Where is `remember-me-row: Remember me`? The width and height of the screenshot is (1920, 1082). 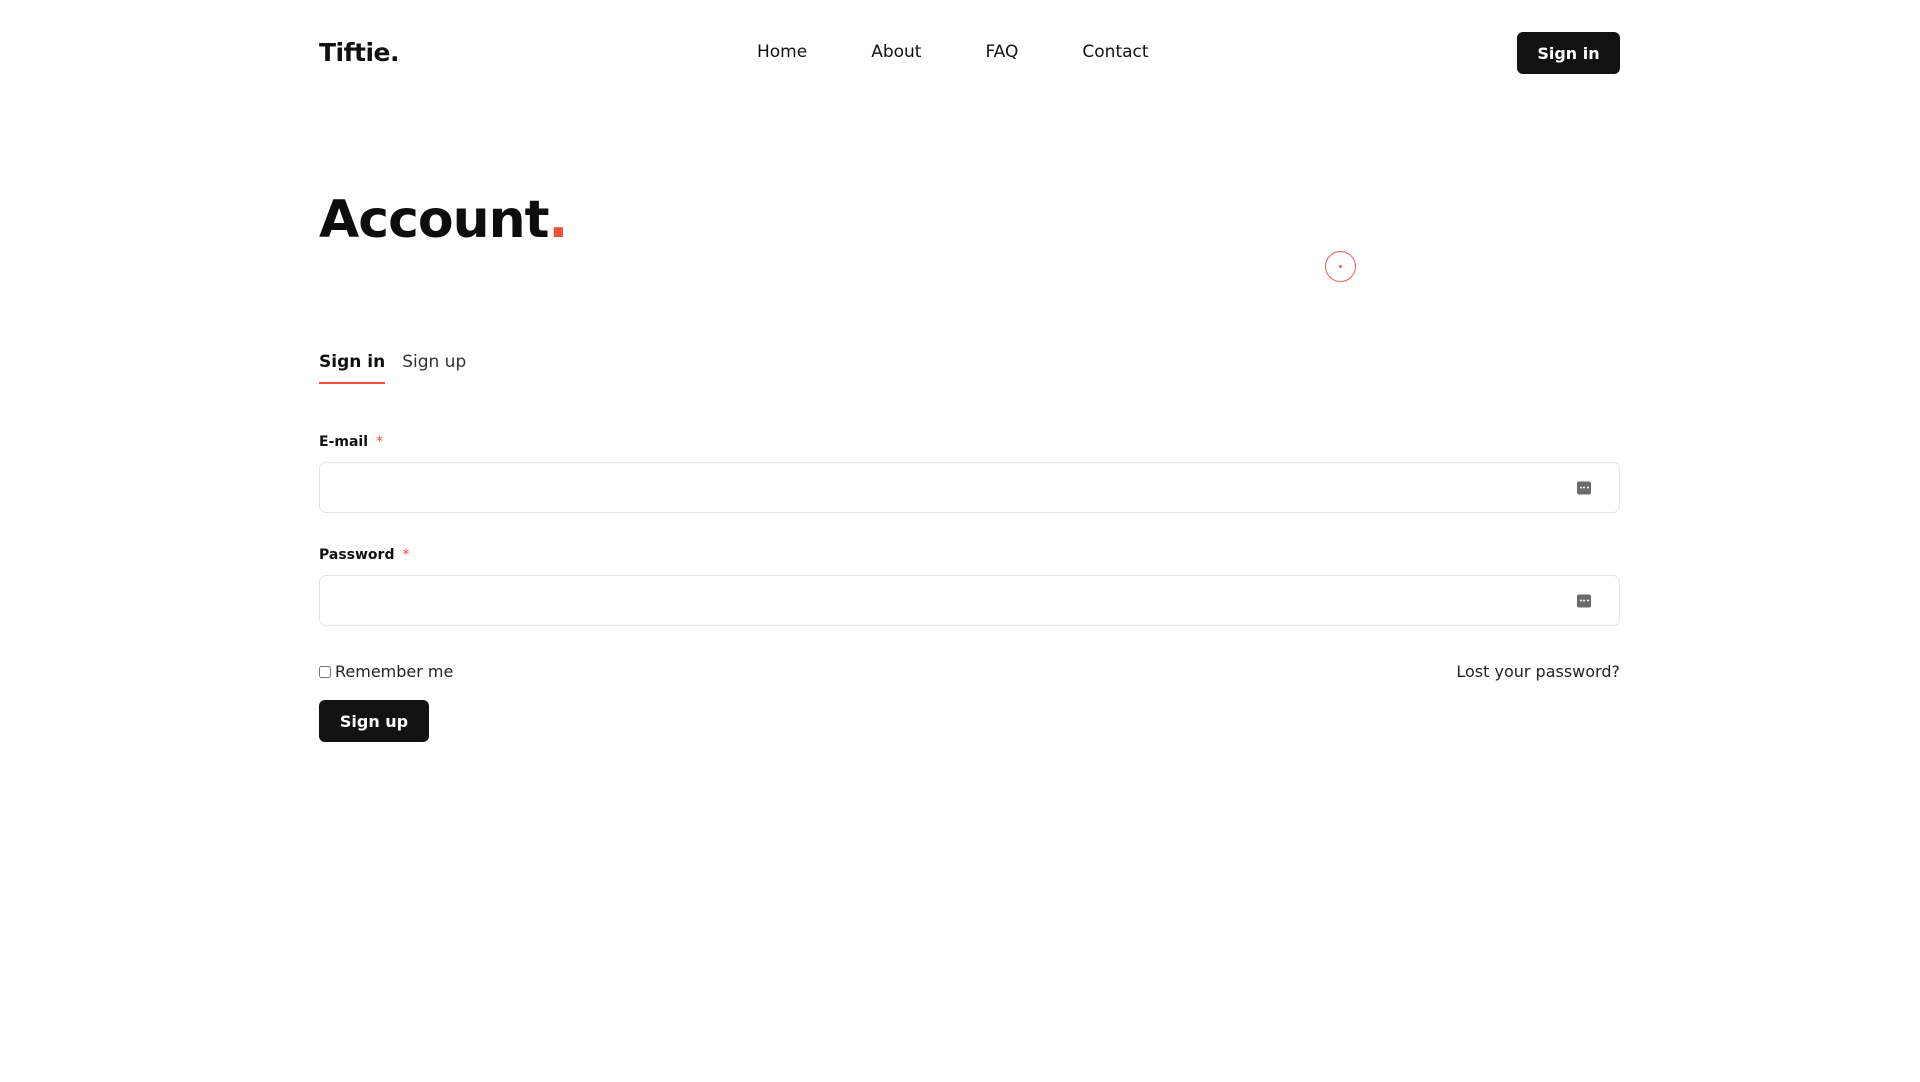 remember-me-row: Remember me is located at coordinates (386, 671).